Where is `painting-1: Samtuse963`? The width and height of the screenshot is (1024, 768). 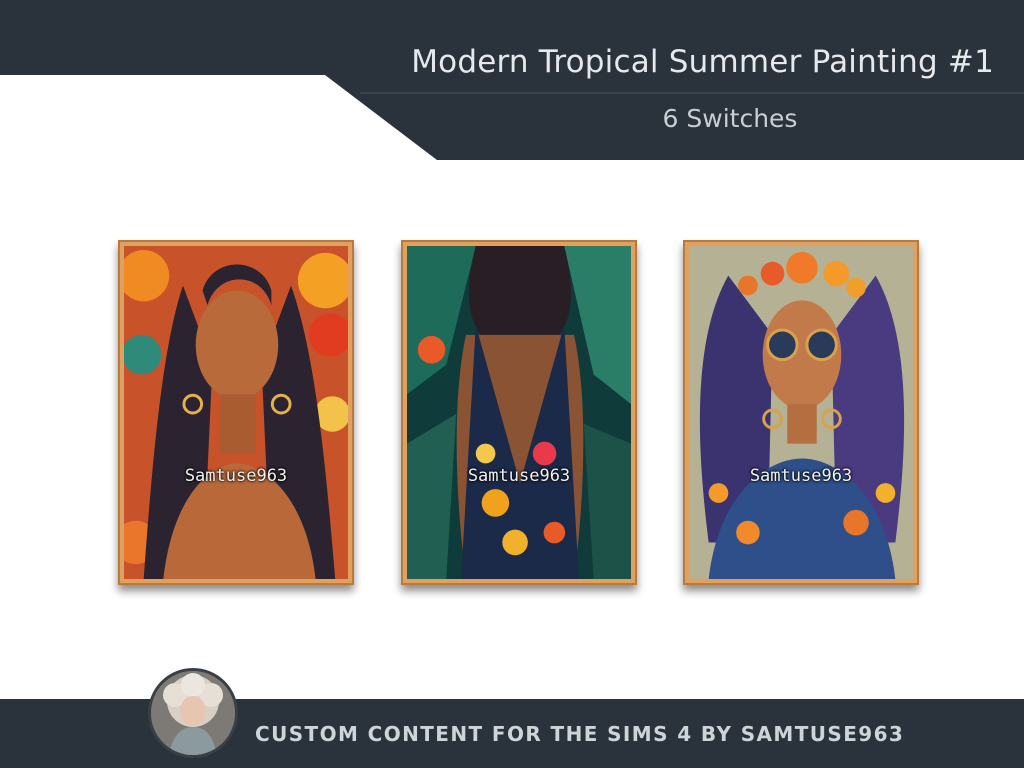 painting-1: Samtuse963 is located at coordinates (236, 412).